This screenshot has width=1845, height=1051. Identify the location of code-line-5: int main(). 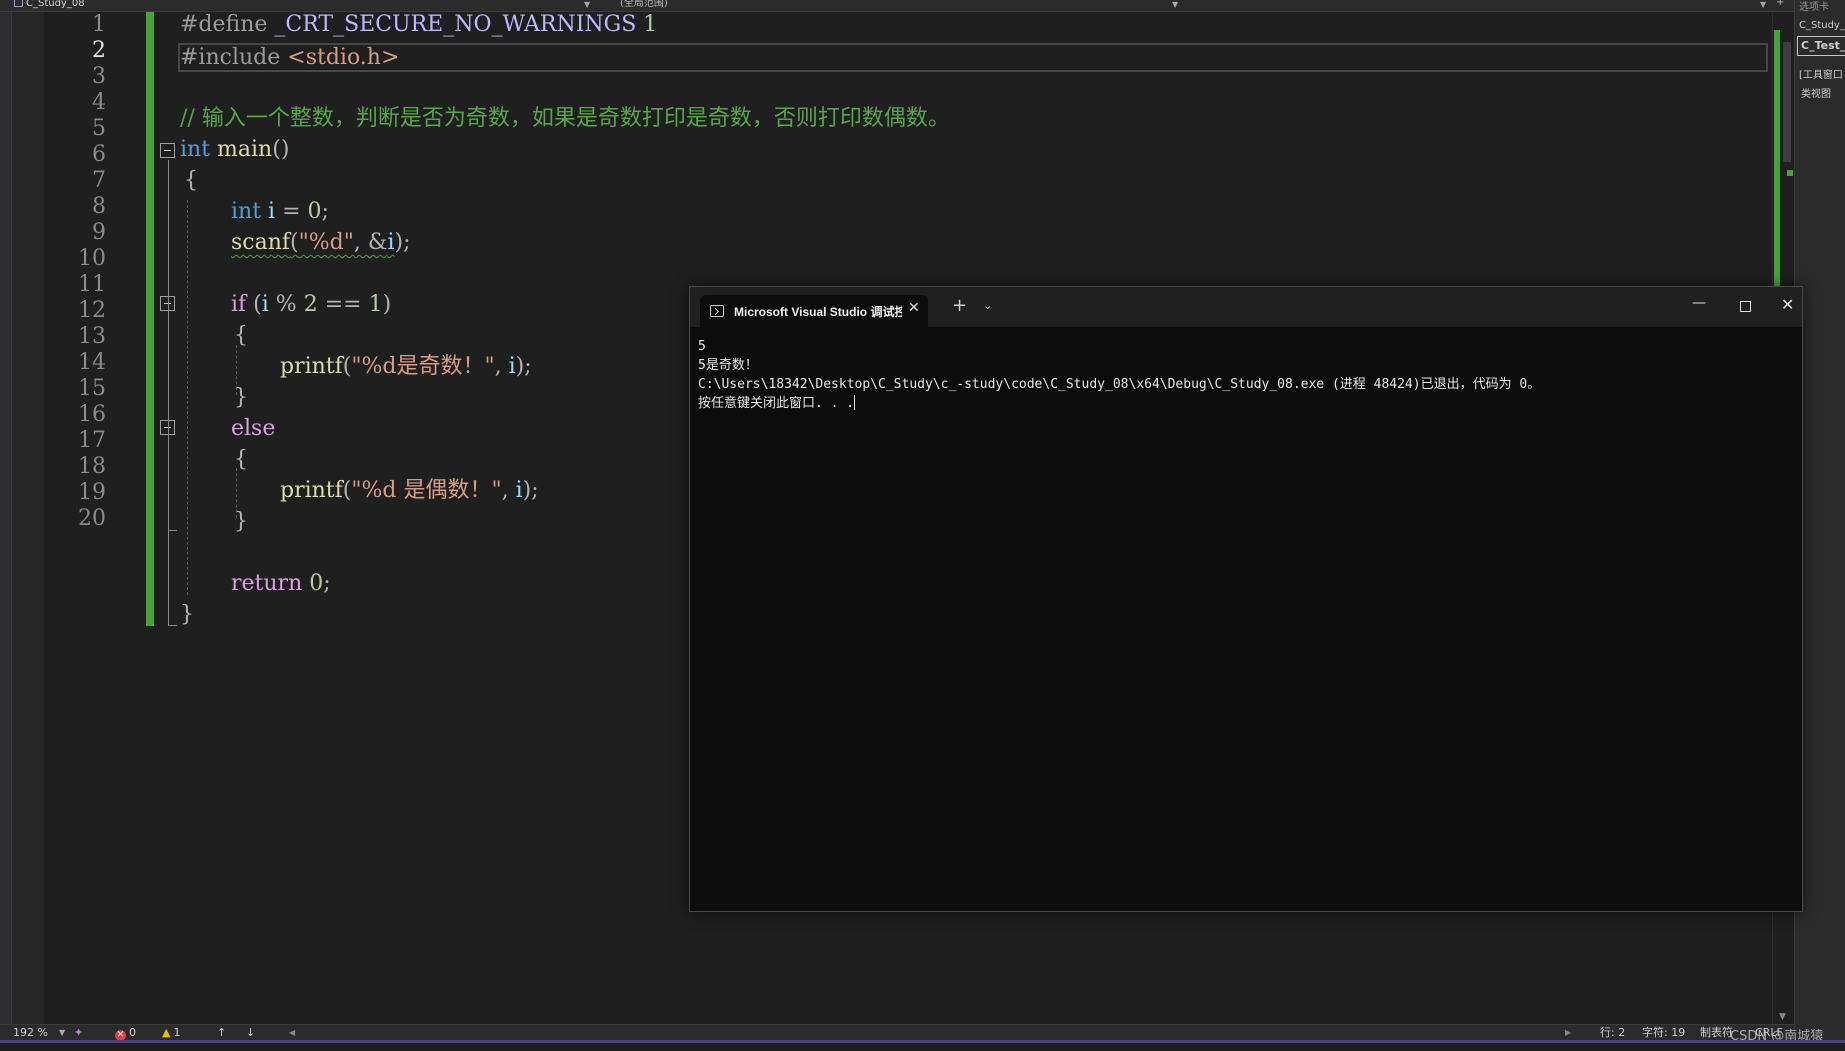
(234, 150).